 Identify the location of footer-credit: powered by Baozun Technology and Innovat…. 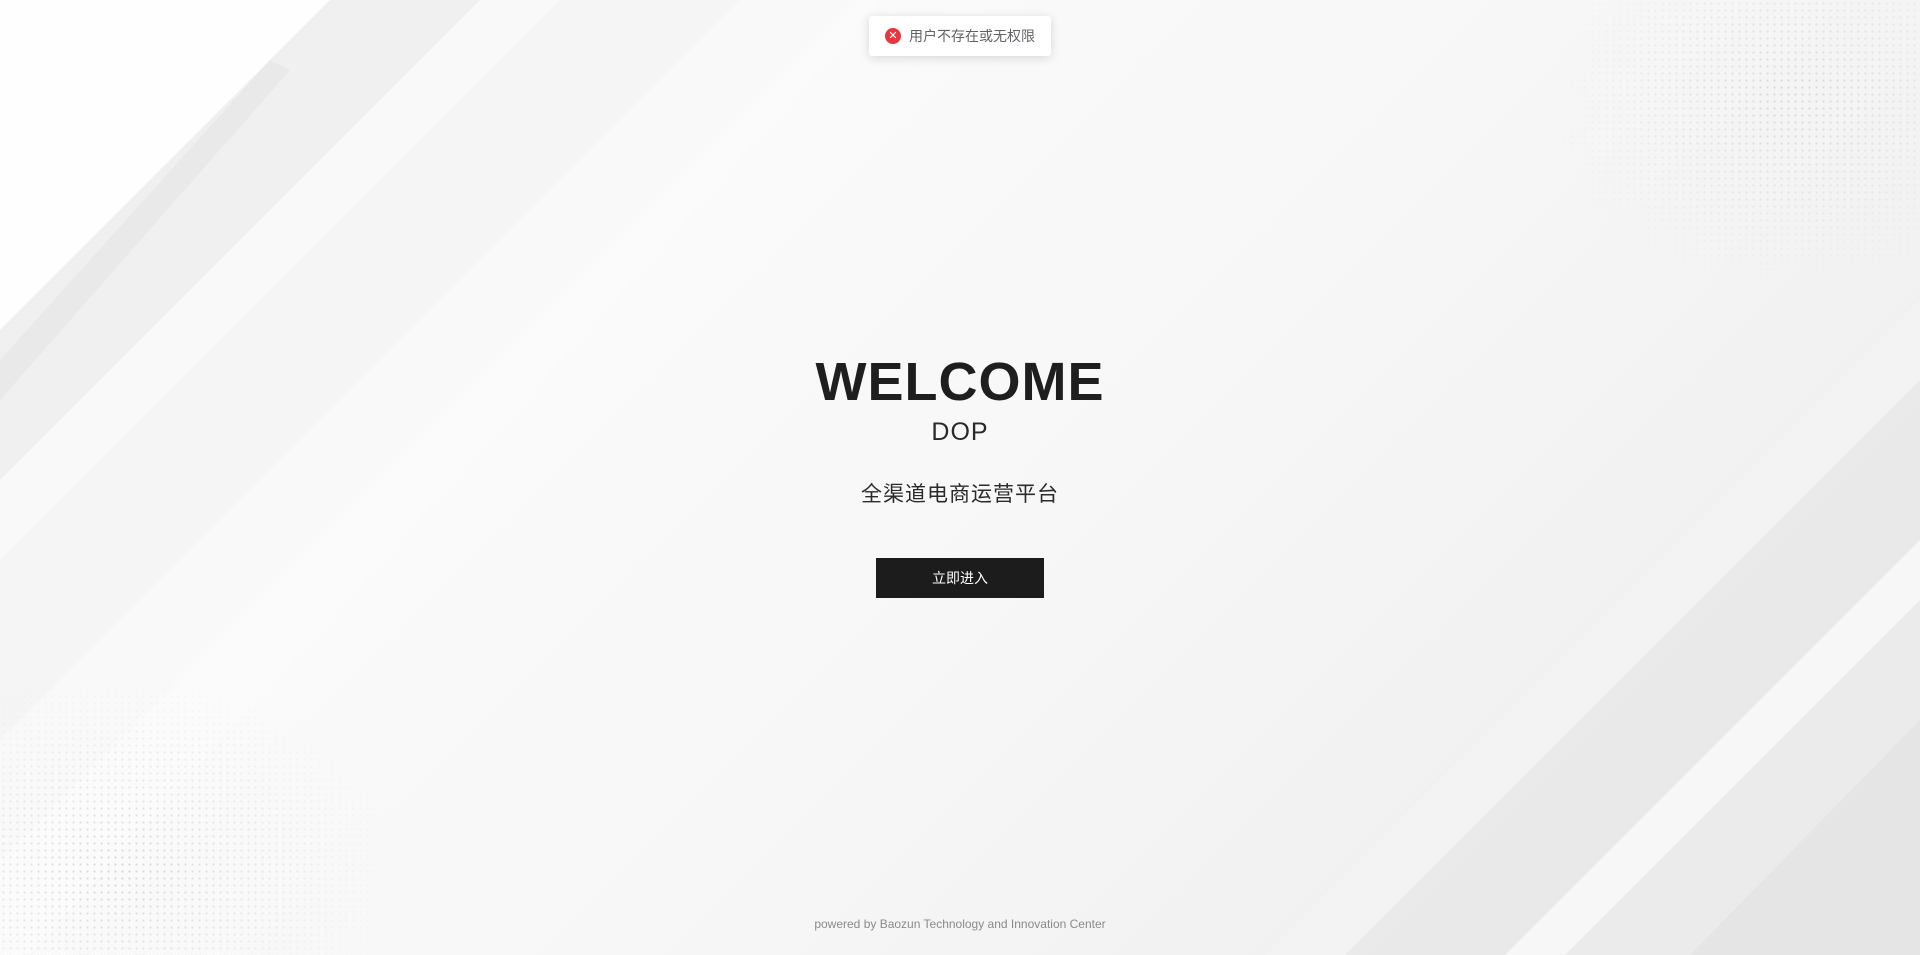
(960, 924).